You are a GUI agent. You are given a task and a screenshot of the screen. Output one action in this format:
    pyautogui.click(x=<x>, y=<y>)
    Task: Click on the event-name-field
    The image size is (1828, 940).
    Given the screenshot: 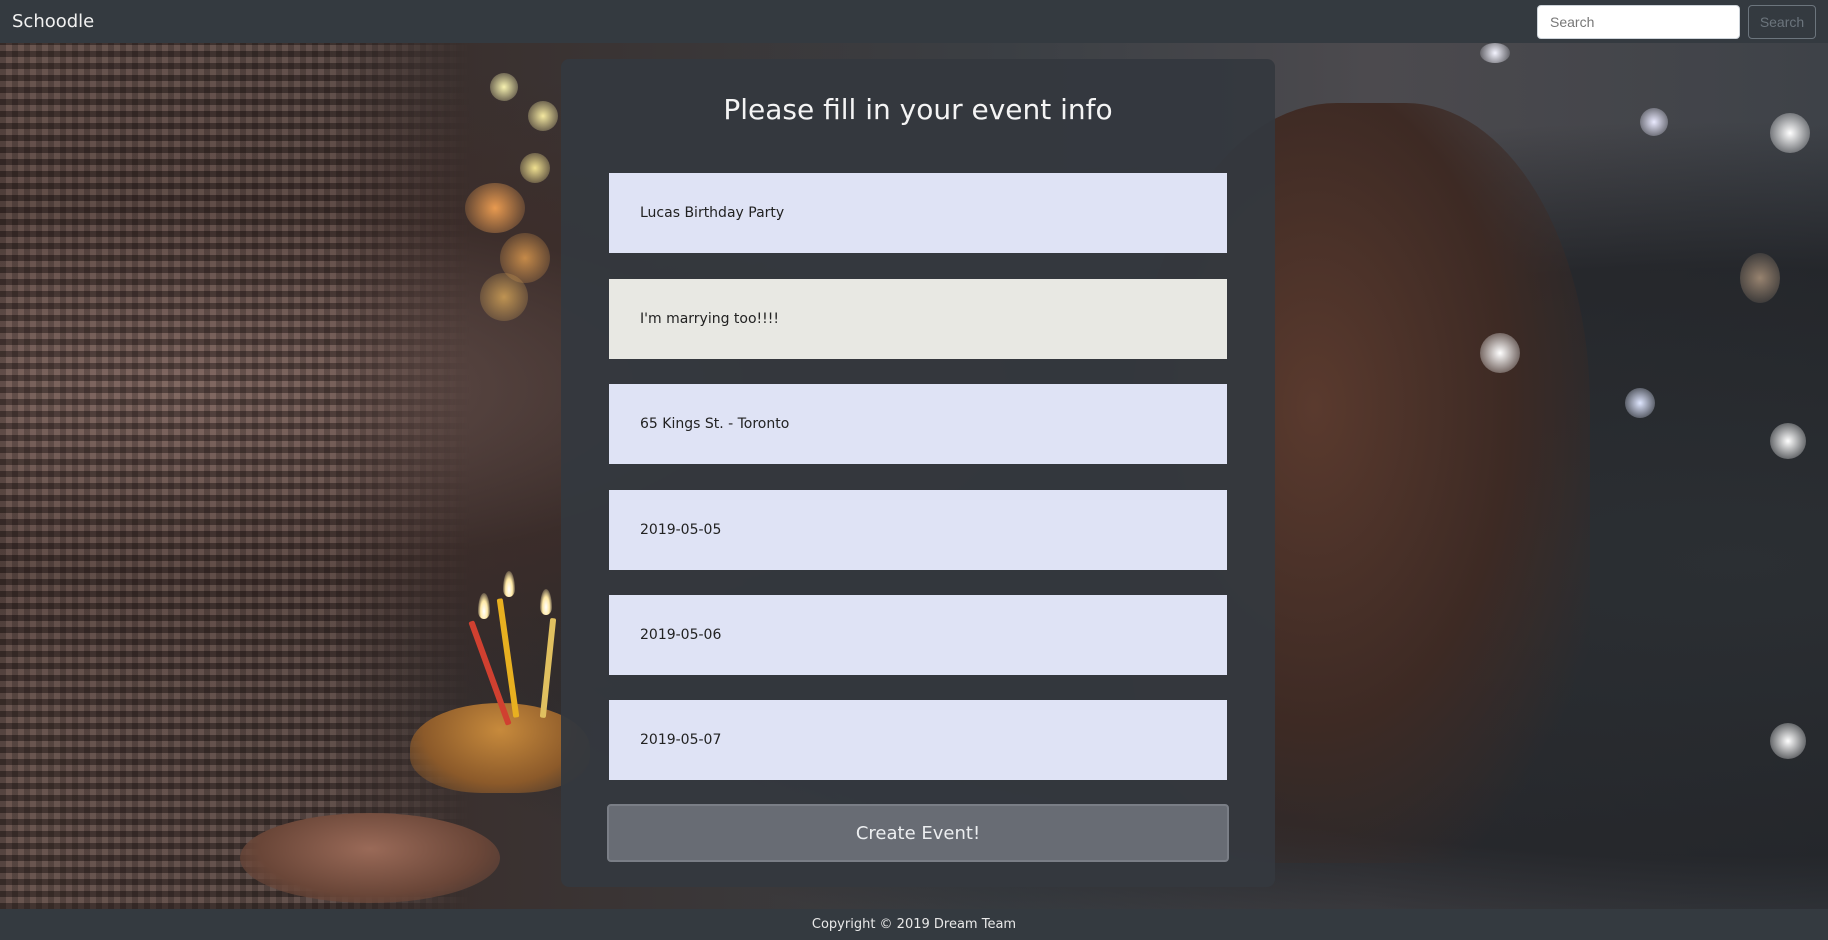 What is the action you would take?
    pyautogui.click(x=918, y=213)
    